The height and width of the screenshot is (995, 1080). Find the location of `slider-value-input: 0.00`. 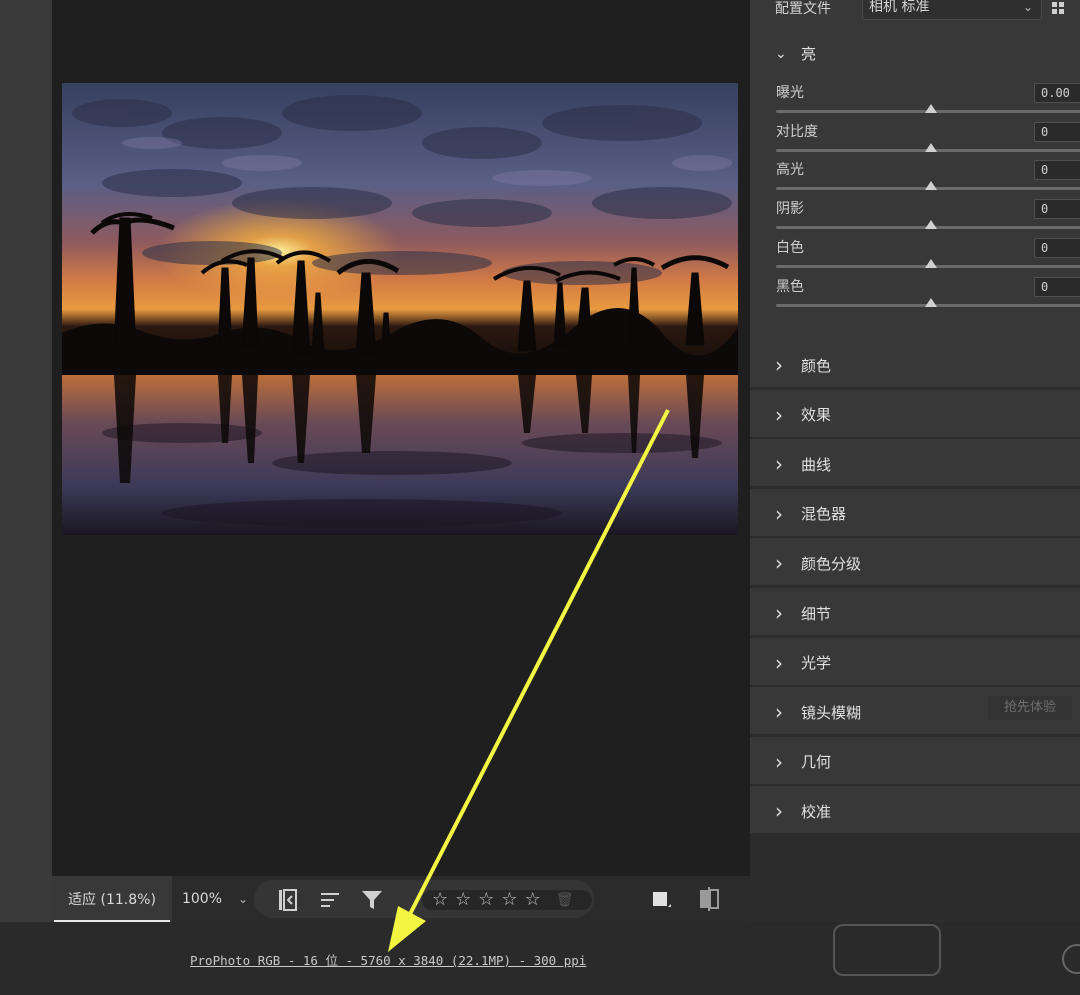

slider-value-input: 0.00 is located at coordinates (1057, 93).